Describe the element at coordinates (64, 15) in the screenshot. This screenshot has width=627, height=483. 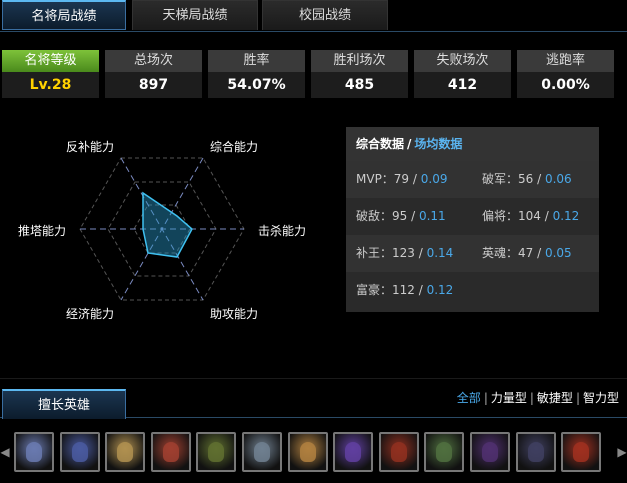
I see `tab-legend-match: 名将局战绩` at that location.